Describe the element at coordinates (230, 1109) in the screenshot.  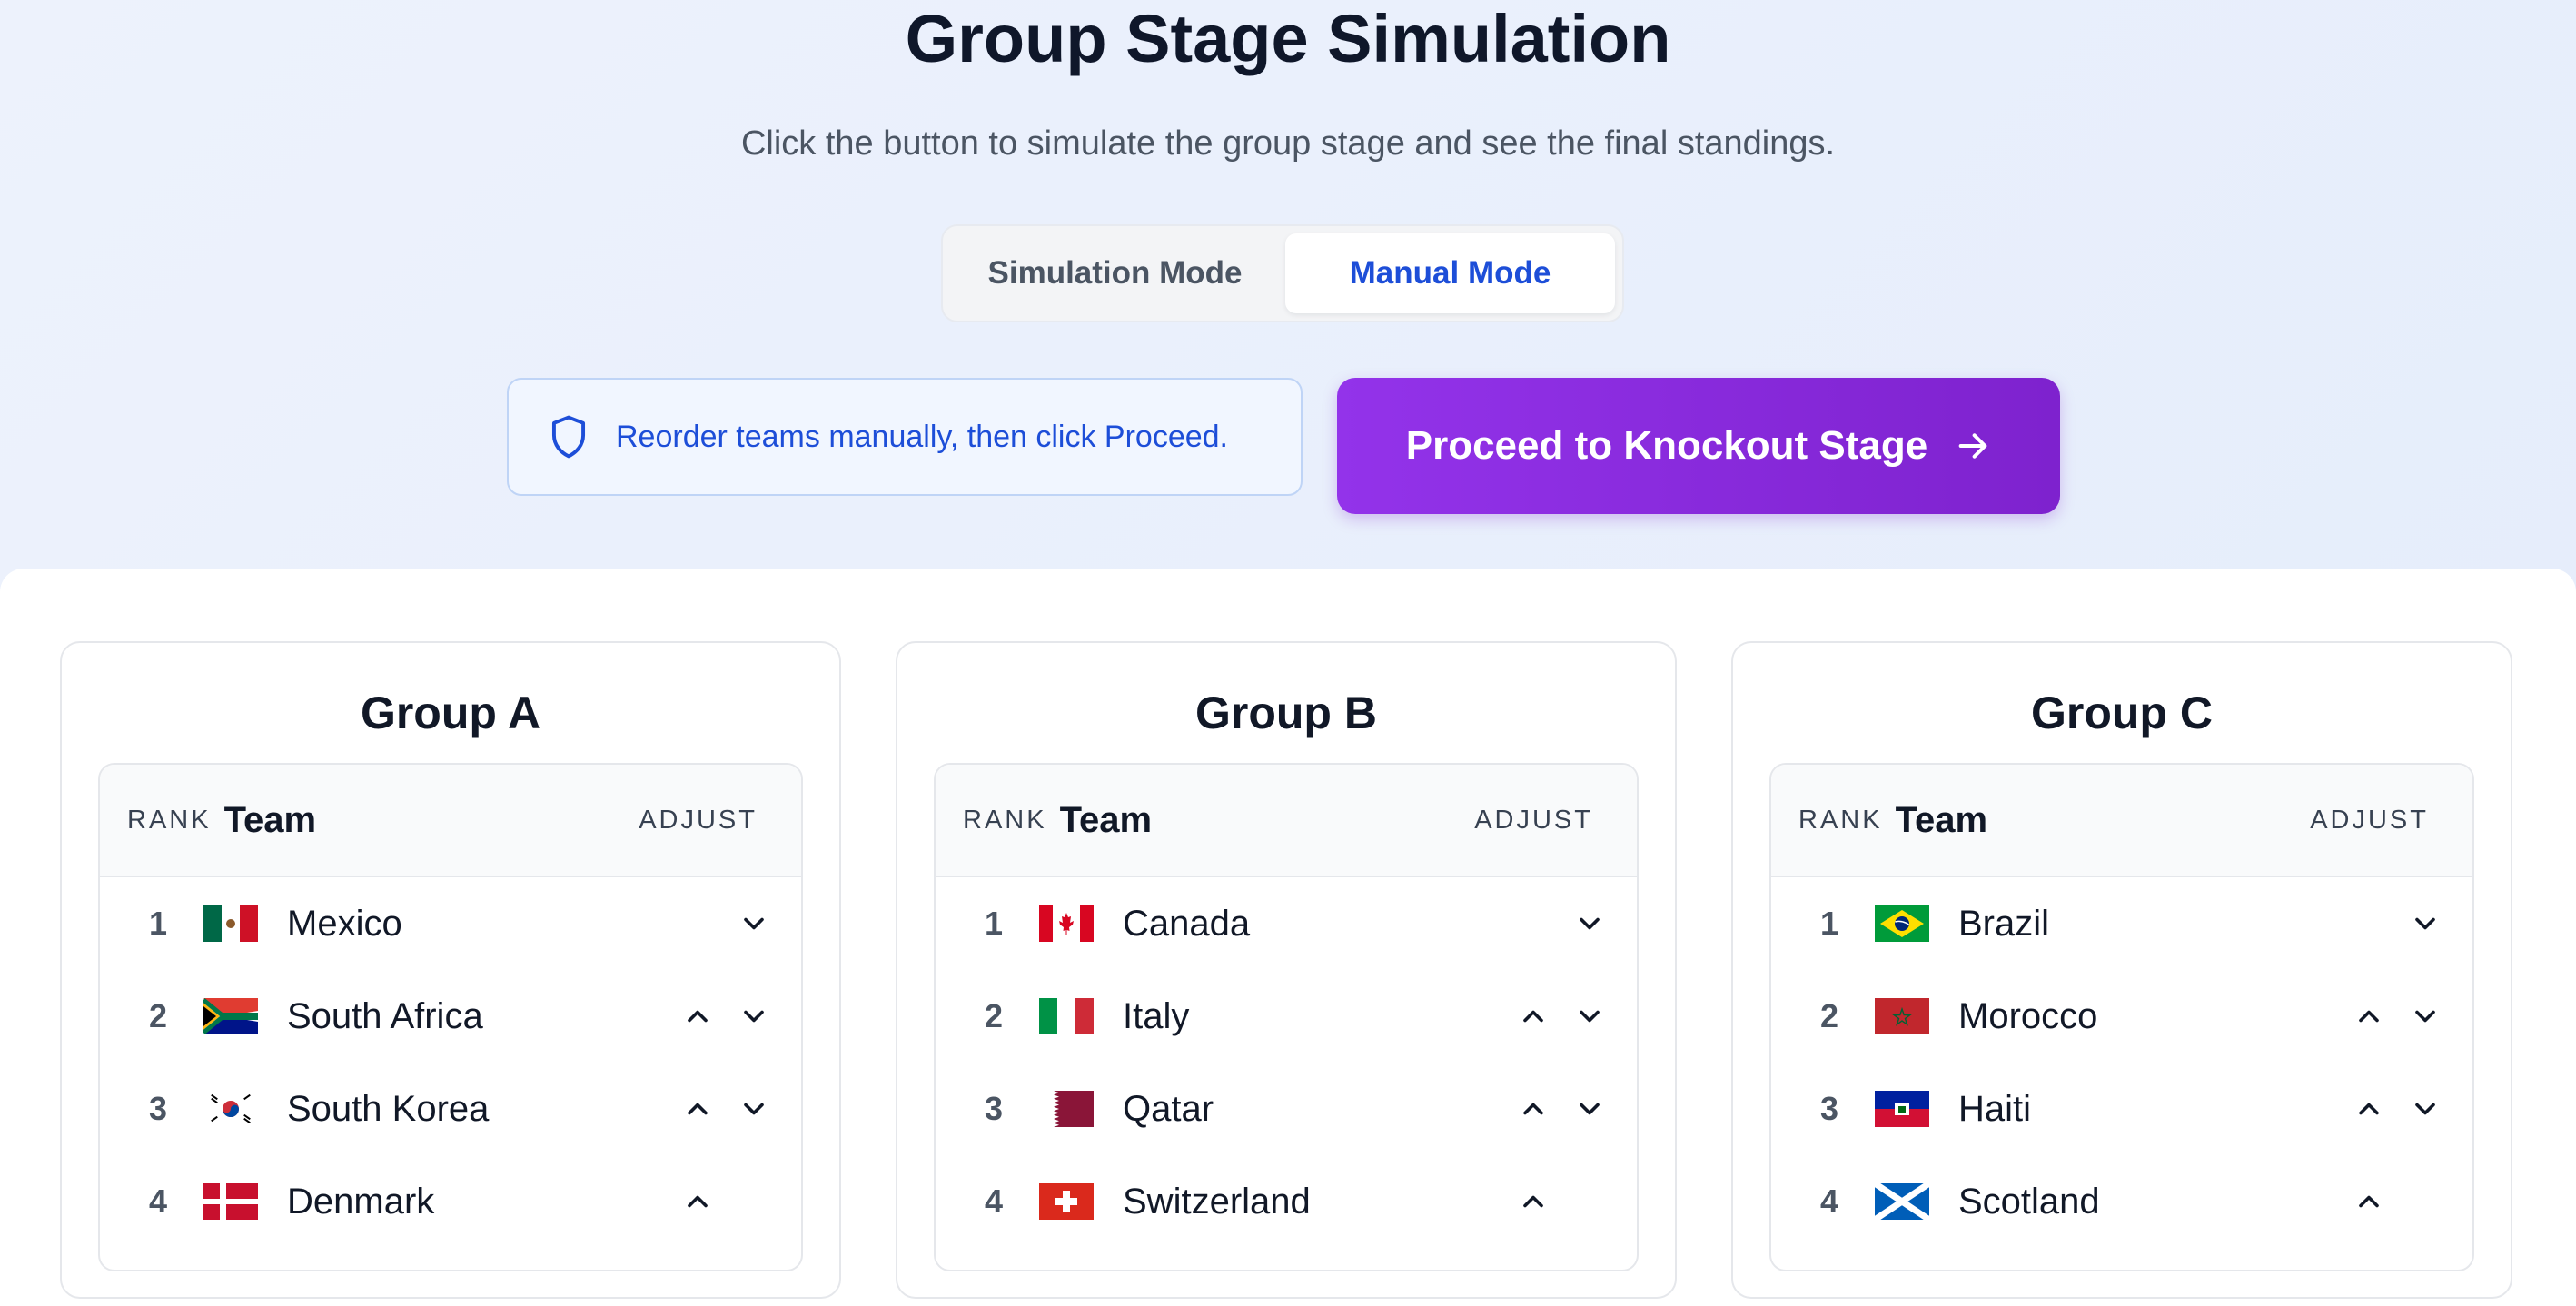
I see `south-korea-flag-icon` at that location.